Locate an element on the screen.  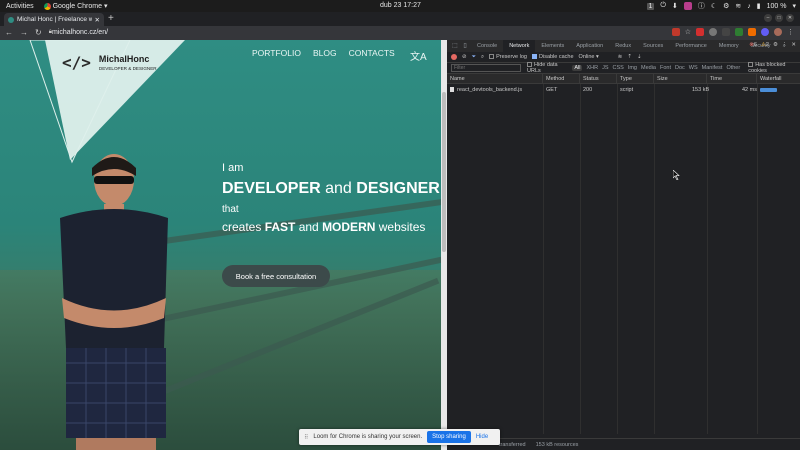
resources-text: 153 kB resources is located at coordinates (557, 444).